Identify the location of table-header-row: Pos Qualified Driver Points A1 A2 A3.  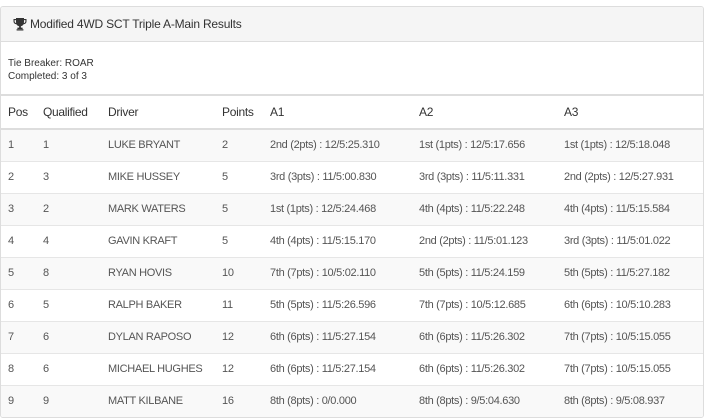
(352, 112).